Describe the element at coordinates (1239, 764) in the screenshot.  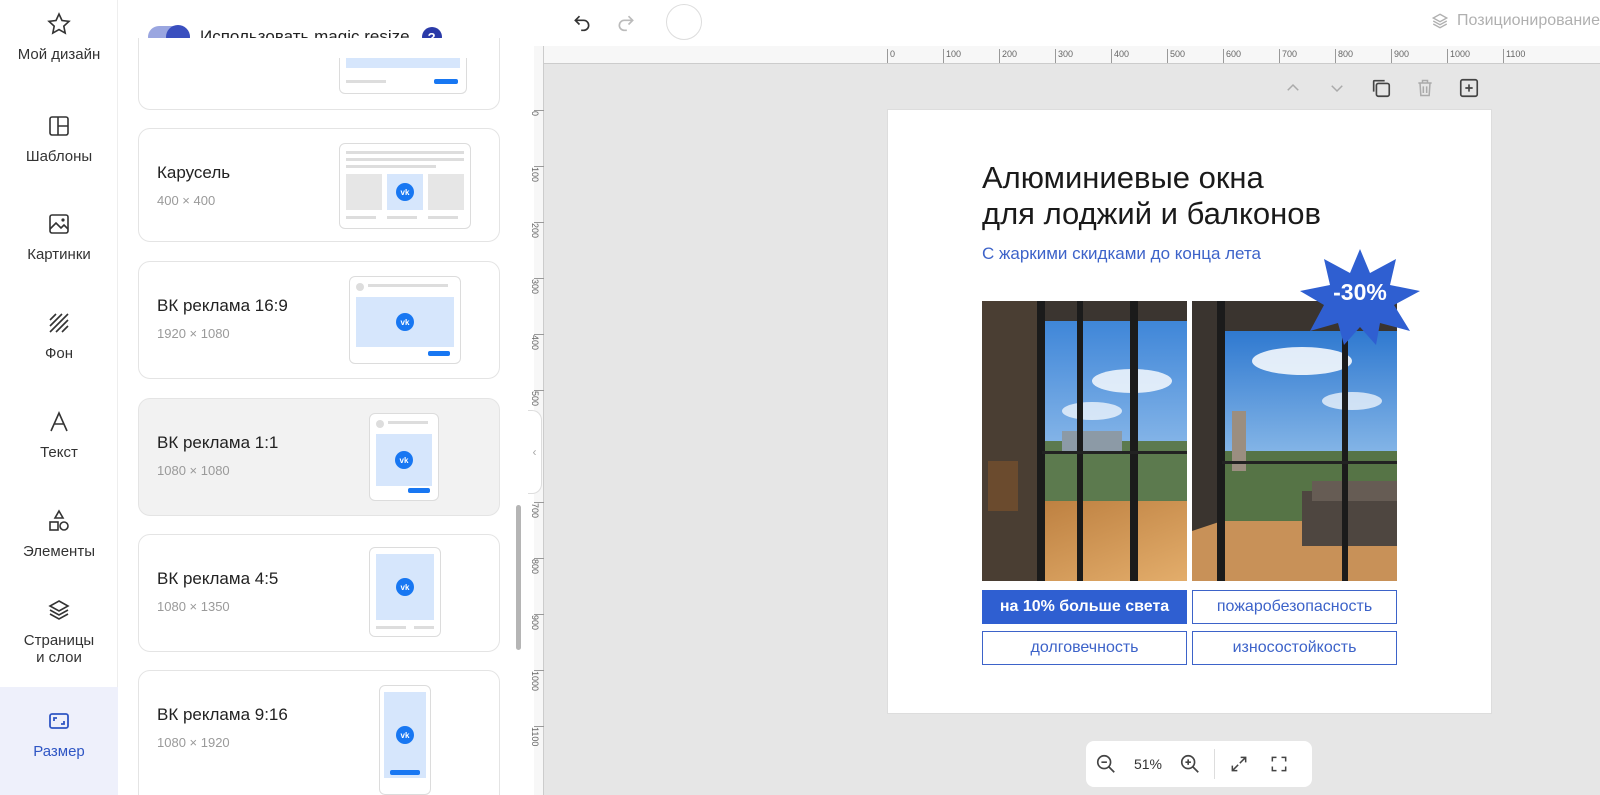
I see `expand-icon` at that location.